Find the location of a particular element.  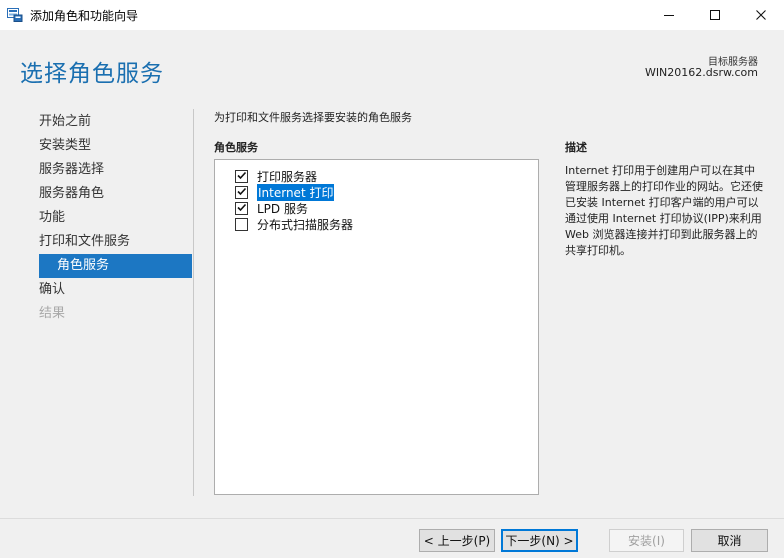

nav-step-server-roles: 服务器角色 is located at coordinates (71, 194).